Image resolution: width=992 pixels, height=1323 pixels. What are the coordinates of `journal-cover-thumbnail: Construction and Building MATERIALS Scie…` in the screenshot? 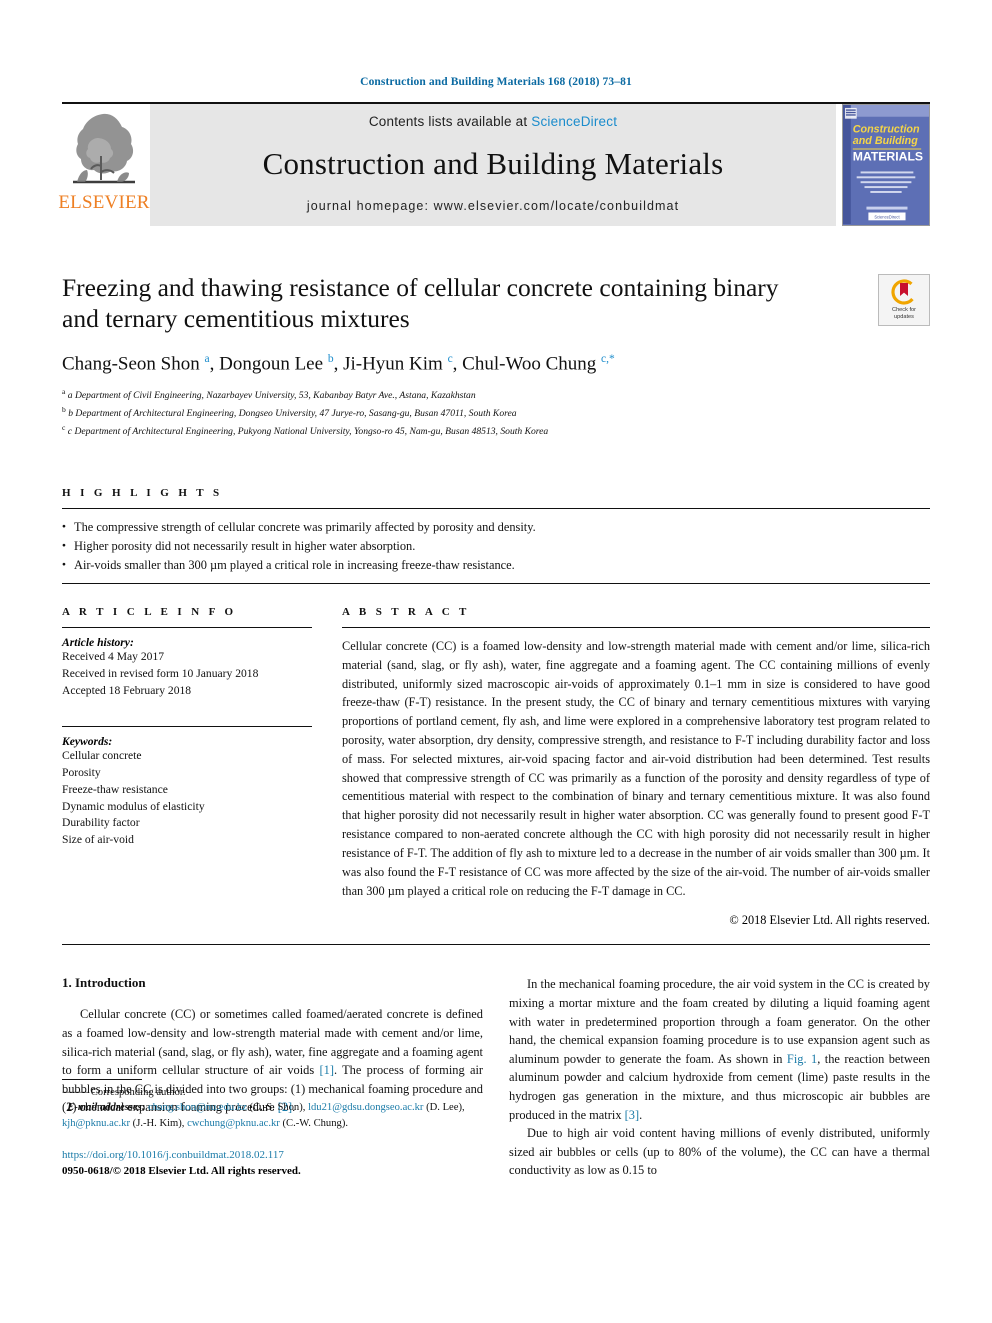 It's located at (886, 165).